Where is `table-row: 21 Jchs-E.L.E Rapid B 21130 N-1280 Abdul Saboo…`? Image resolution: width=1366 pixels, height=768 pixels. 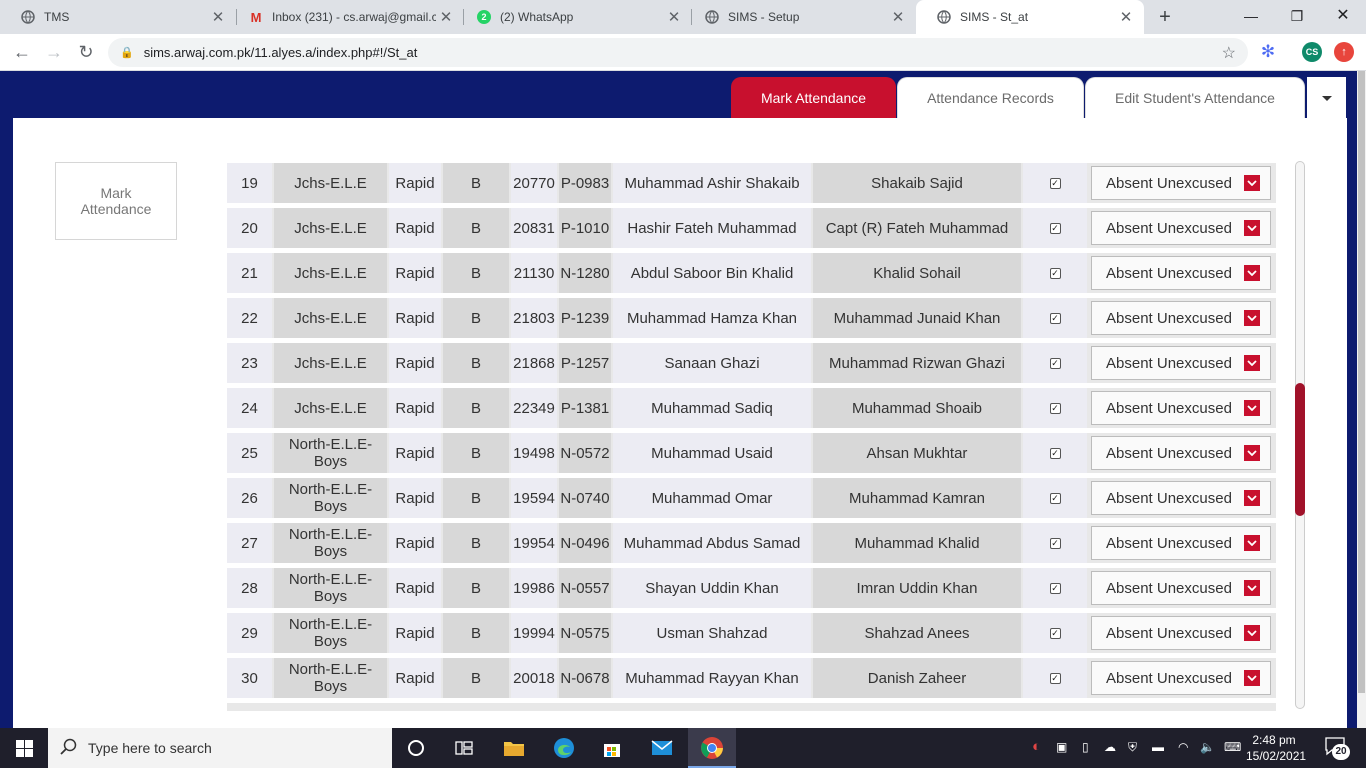
table-row: 21 Jchs-E.L.E Rapid B 21130 N-1280 Abdul Saboo… is located at coordinates (751, 273).